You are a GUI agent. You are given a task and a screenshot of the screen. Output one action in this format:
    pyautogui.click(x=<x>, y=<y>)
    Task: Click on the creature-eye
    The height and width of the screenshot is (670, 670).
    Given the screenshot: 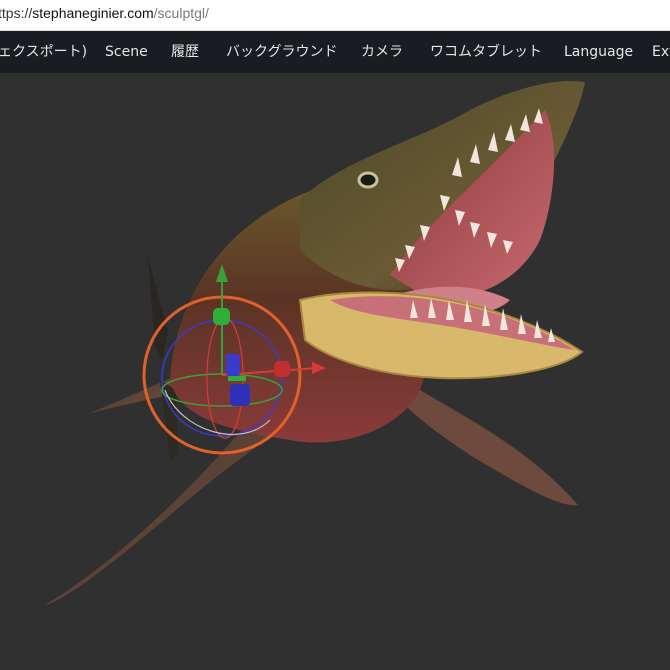 What is the action you would take?
    pyautogui.click(x=368, y=180)
    